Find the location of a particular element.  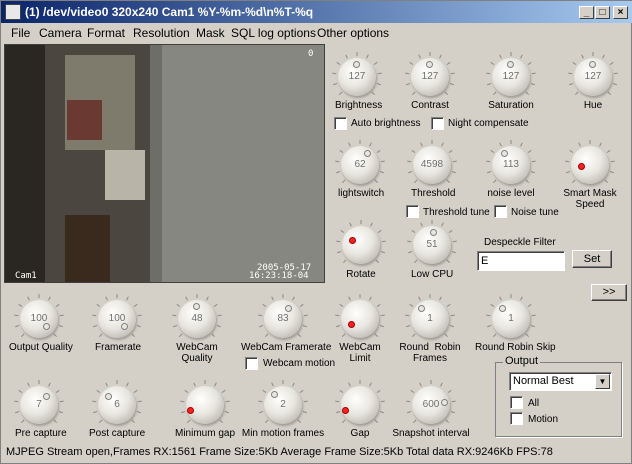

gap-knob is located at coordinates (360, 405).